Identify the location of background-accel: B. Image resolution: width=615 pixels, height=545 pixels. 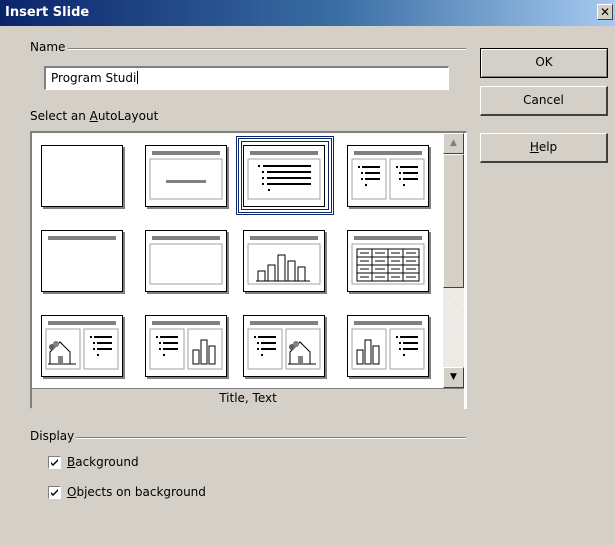
(71, 462).